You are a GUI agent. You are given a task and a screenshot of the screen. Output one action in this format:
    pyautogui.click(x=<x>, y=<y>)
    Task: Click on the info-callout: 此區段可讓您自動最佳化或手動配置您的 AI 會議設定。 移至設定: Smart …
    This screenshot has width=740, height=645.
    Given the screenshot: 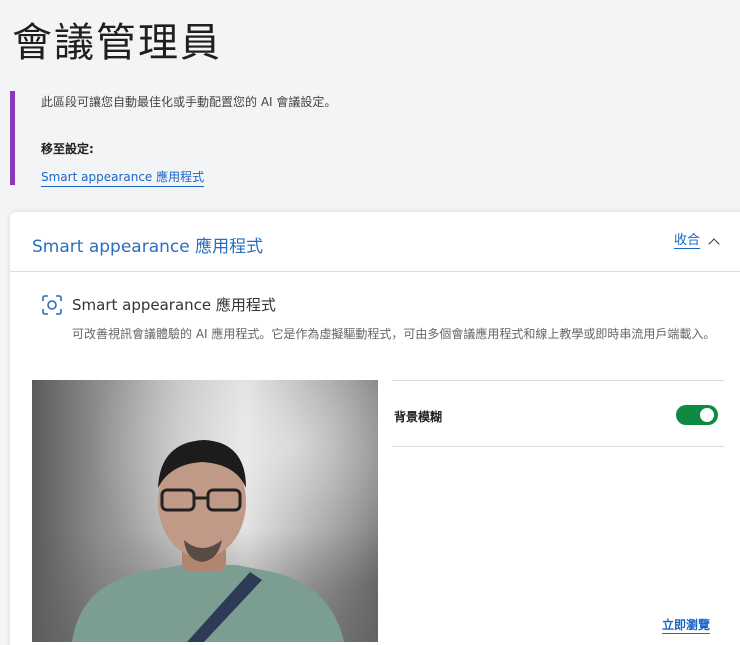 What is the action you would take?
    pyautogui.click(x=220, y=139)
    